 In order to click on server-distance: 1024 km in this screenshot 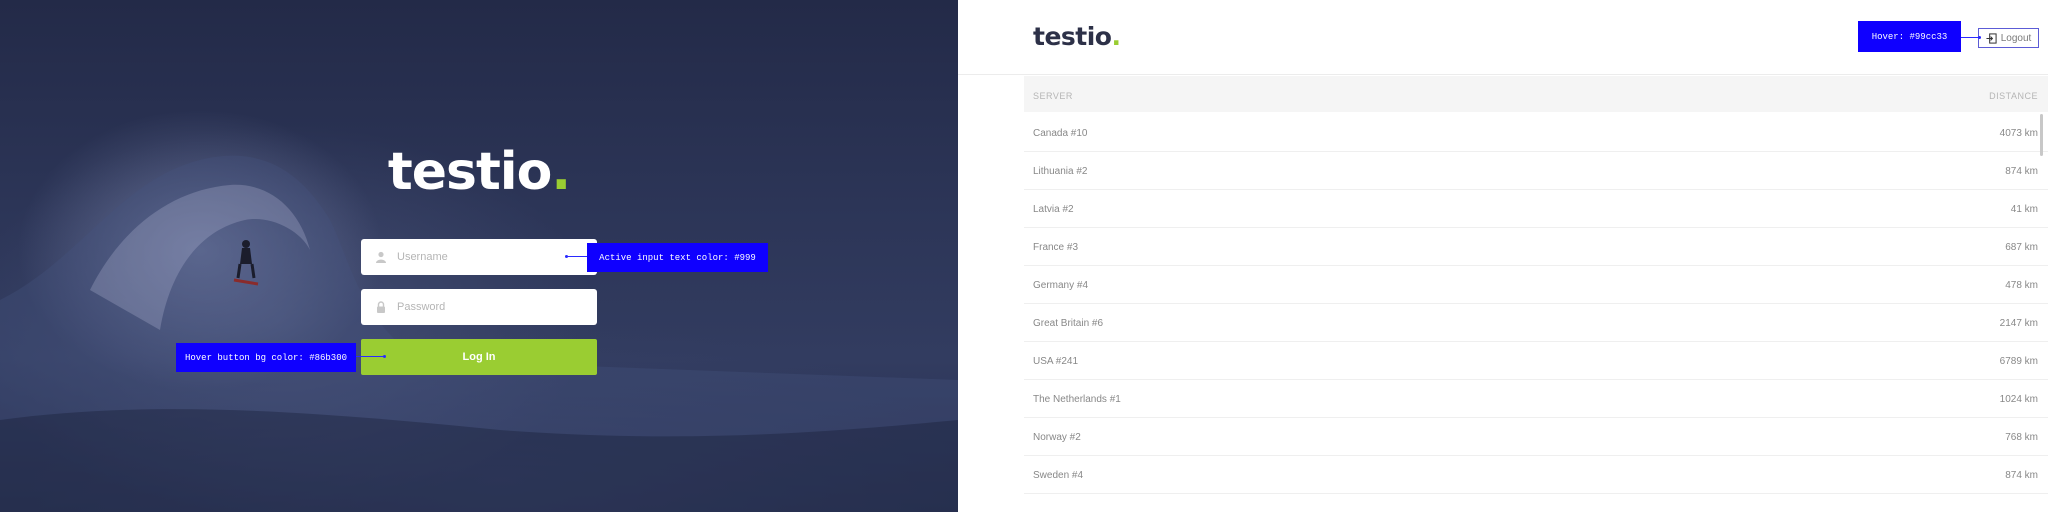, I will do `click(2018, 399)`.